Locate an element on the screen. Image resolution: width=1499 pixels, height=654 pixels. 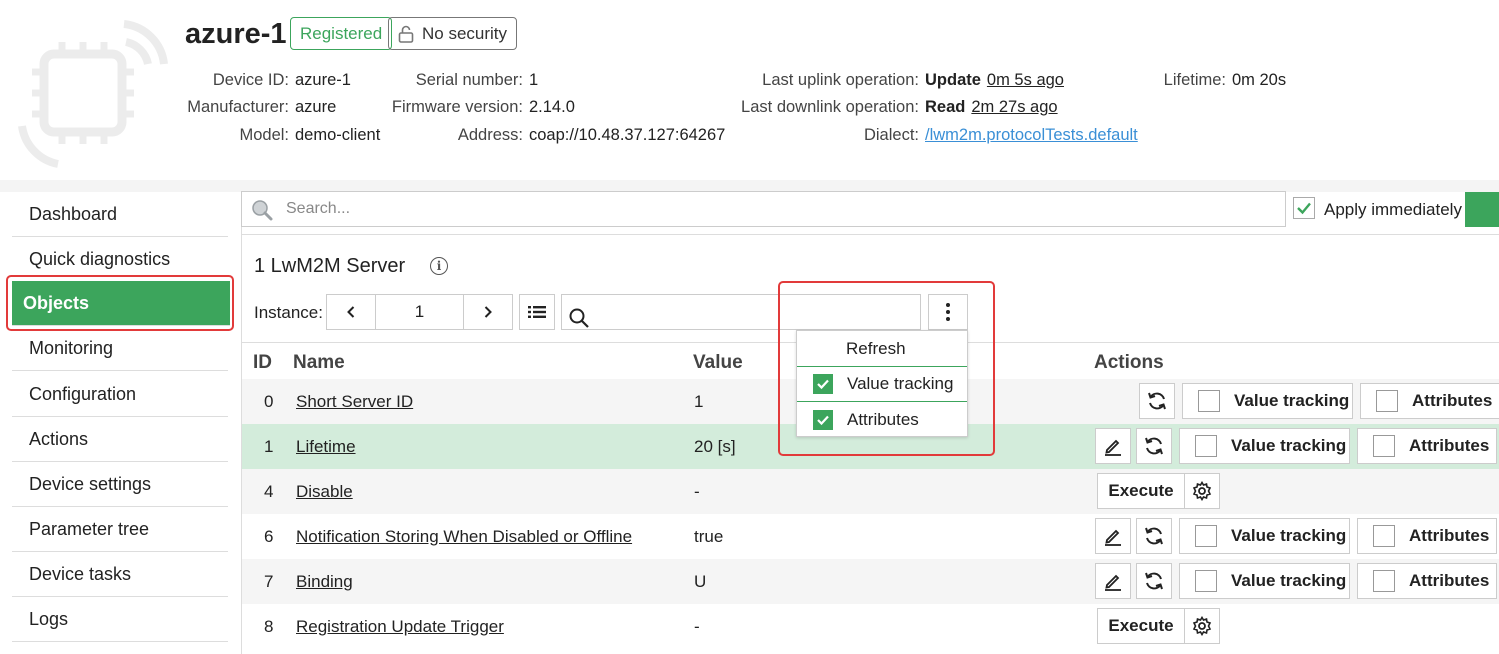
row-value: 20 [s] is located at coordinates (715, 446).